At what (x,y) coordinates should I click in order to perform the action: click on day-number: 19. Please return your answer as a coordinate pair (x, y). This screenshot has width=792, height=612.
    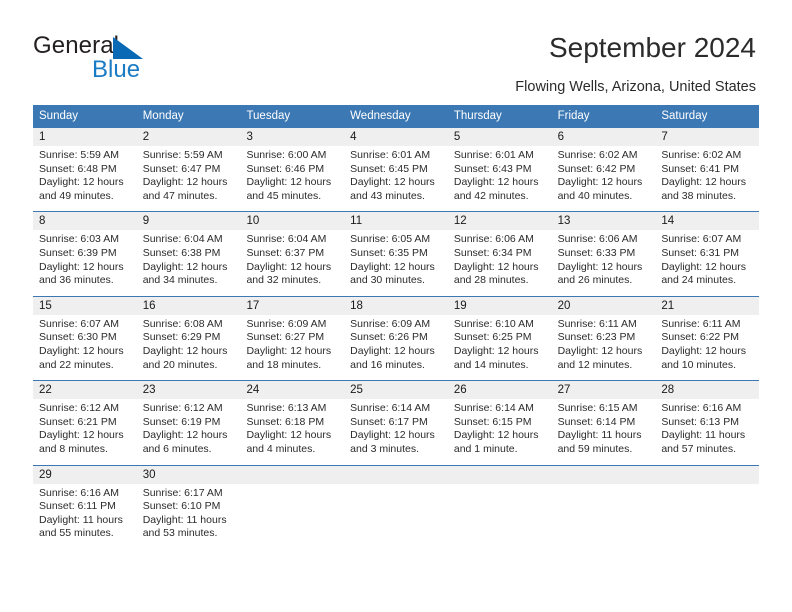
    Looking at the image, I should click on (499, 305).